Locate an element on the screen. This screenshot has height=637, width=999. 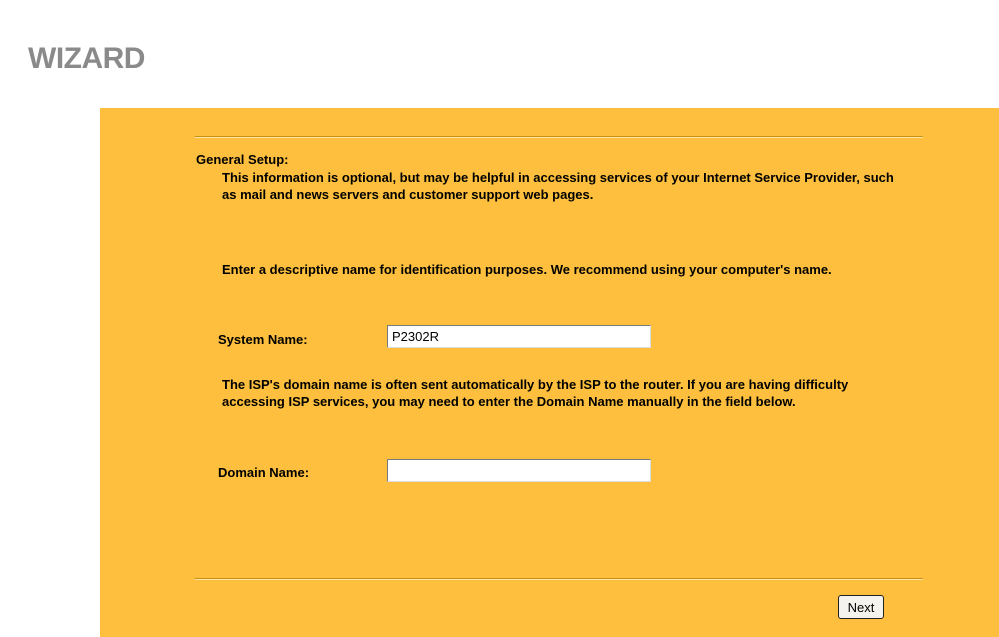
domain-name-input is located at coordinates (519, 470).